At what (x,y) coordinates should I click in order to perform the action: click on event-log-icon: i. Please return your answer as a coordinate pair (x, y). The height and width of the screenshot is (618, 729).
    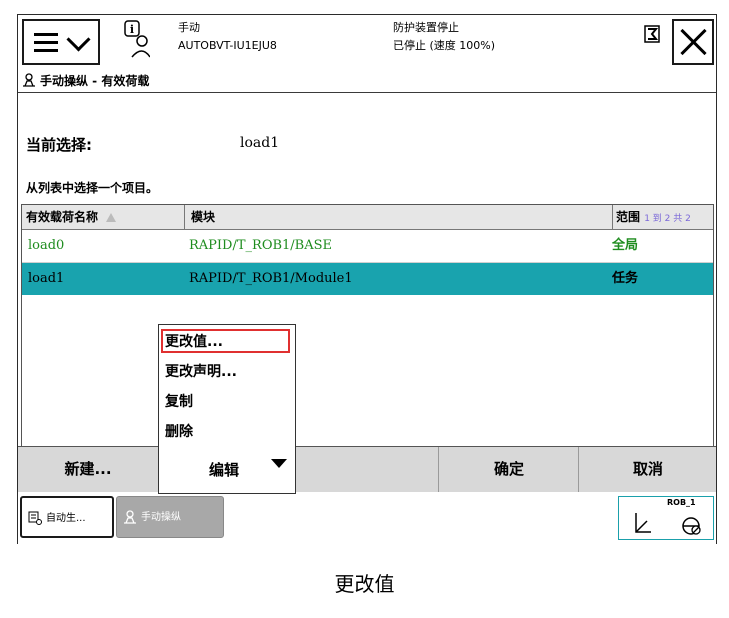
    Looking at the image, I should click on (136, 39).